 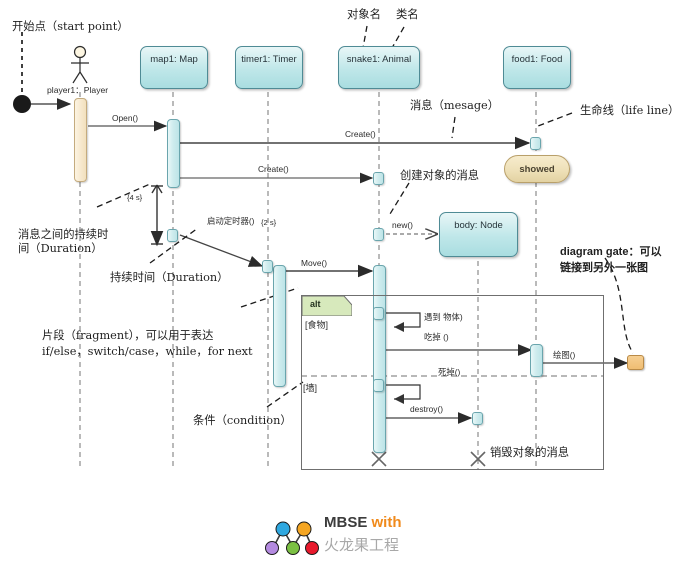 I want to click on lifeline-label-player: player1：Player, so click(x=78, y=90).